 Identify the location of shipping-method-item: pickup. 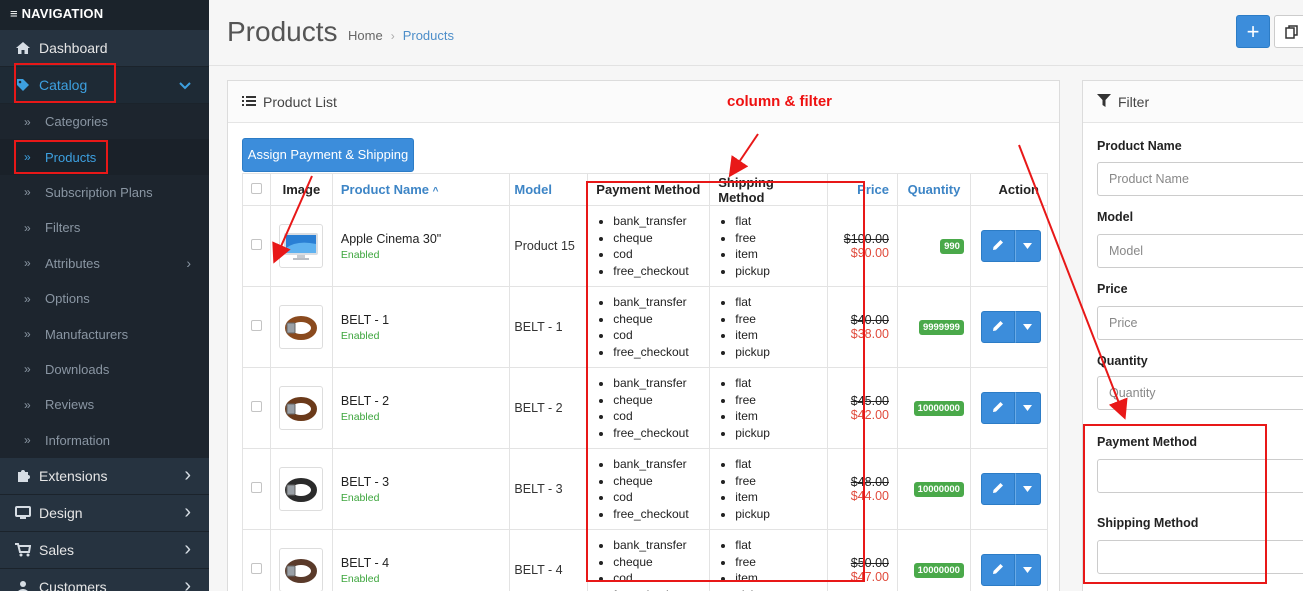
(777, 271).